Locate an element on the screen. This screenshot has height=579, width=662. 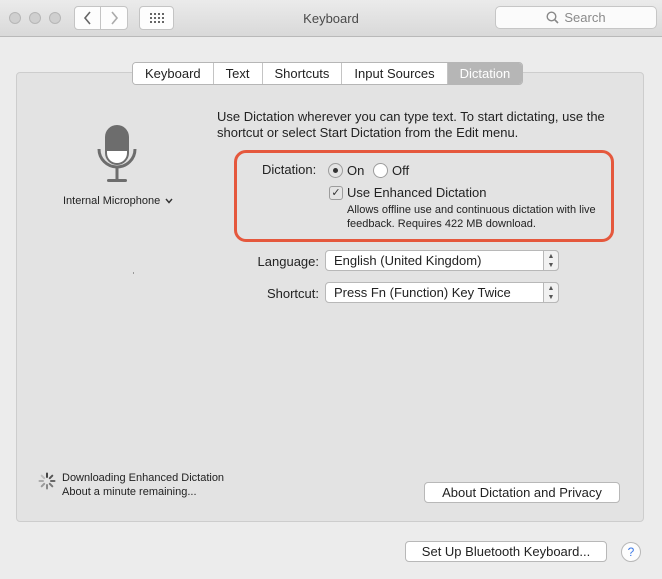
dictation-on-label: On is located at coordinates (355, 170).